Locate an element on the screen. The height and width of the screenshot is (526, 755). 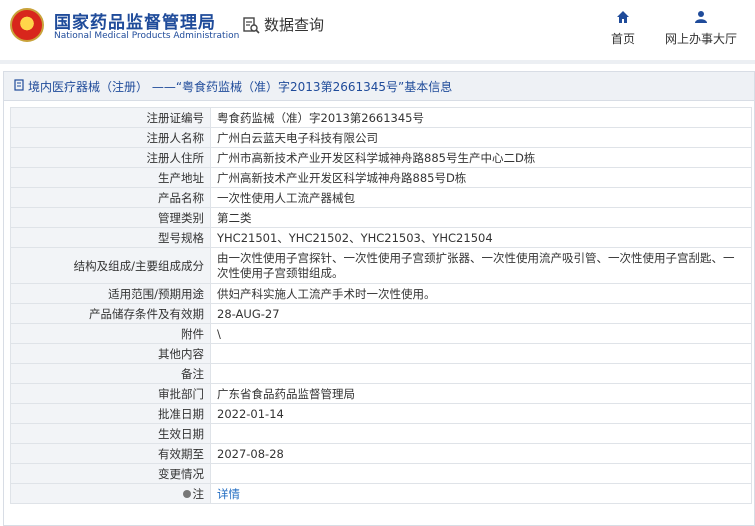
nav-home: 首页 is located at coordinates (623, 28).